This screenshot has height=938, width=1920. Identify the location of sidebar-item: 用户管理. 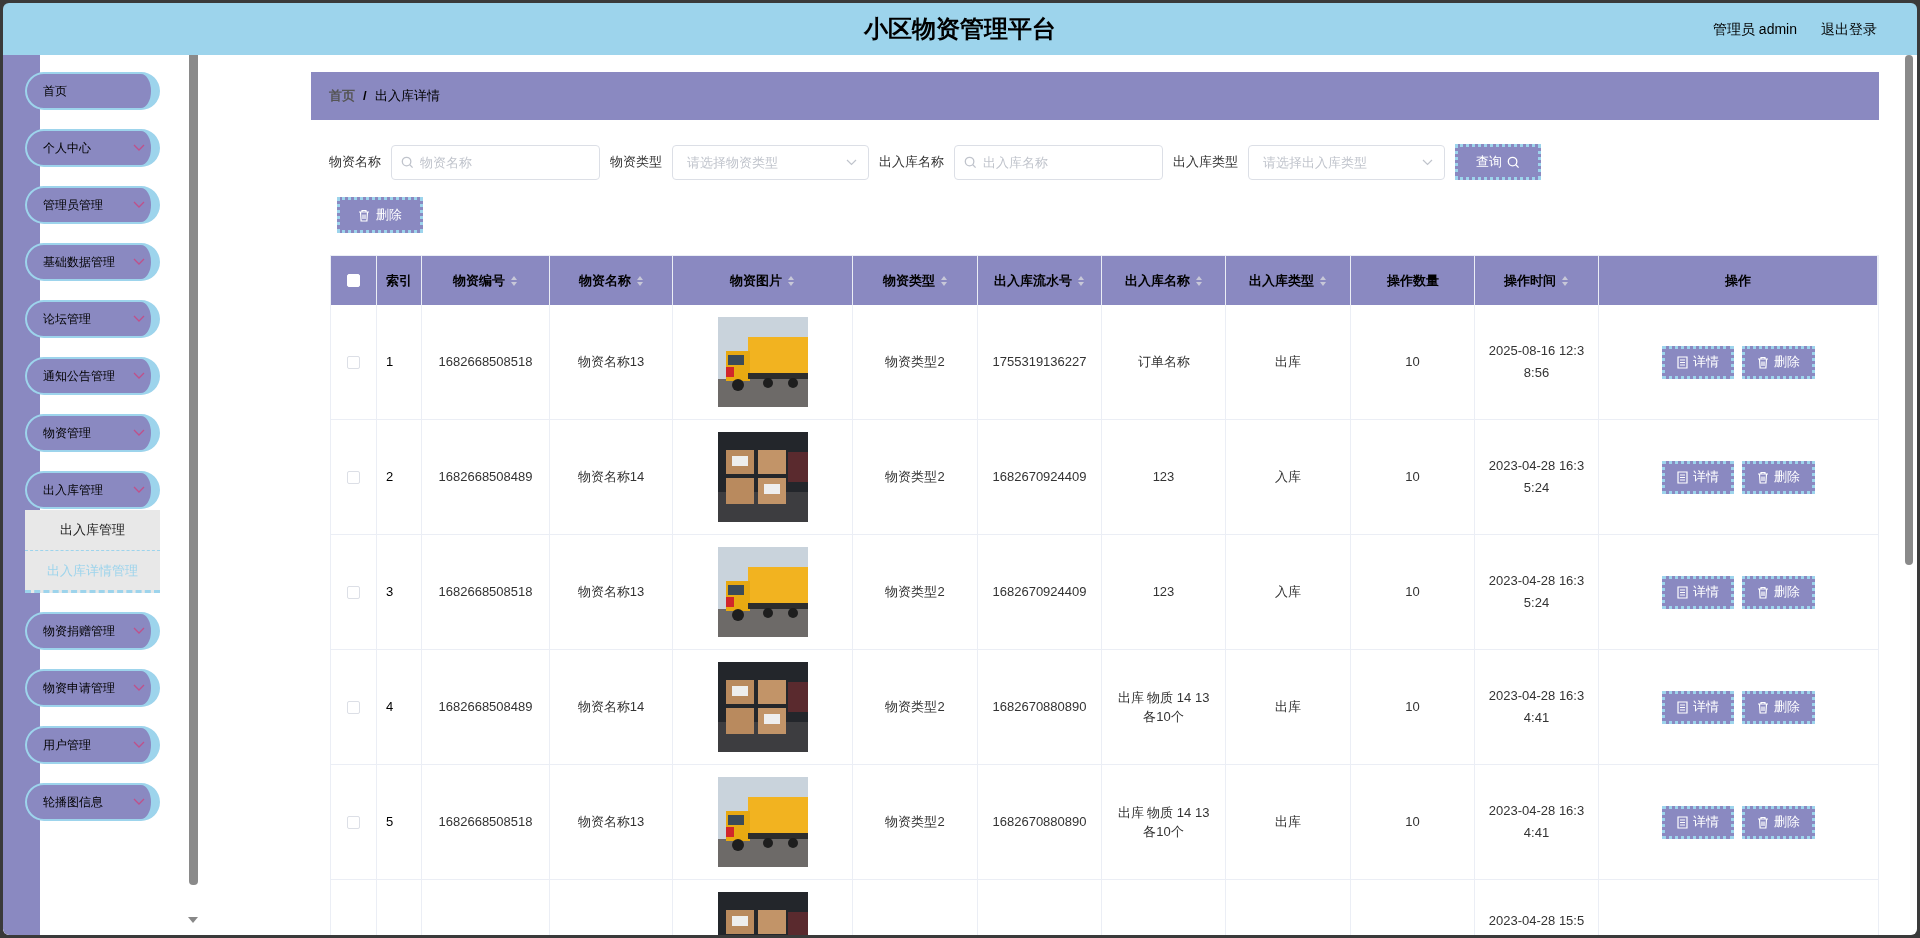
(92, 745).